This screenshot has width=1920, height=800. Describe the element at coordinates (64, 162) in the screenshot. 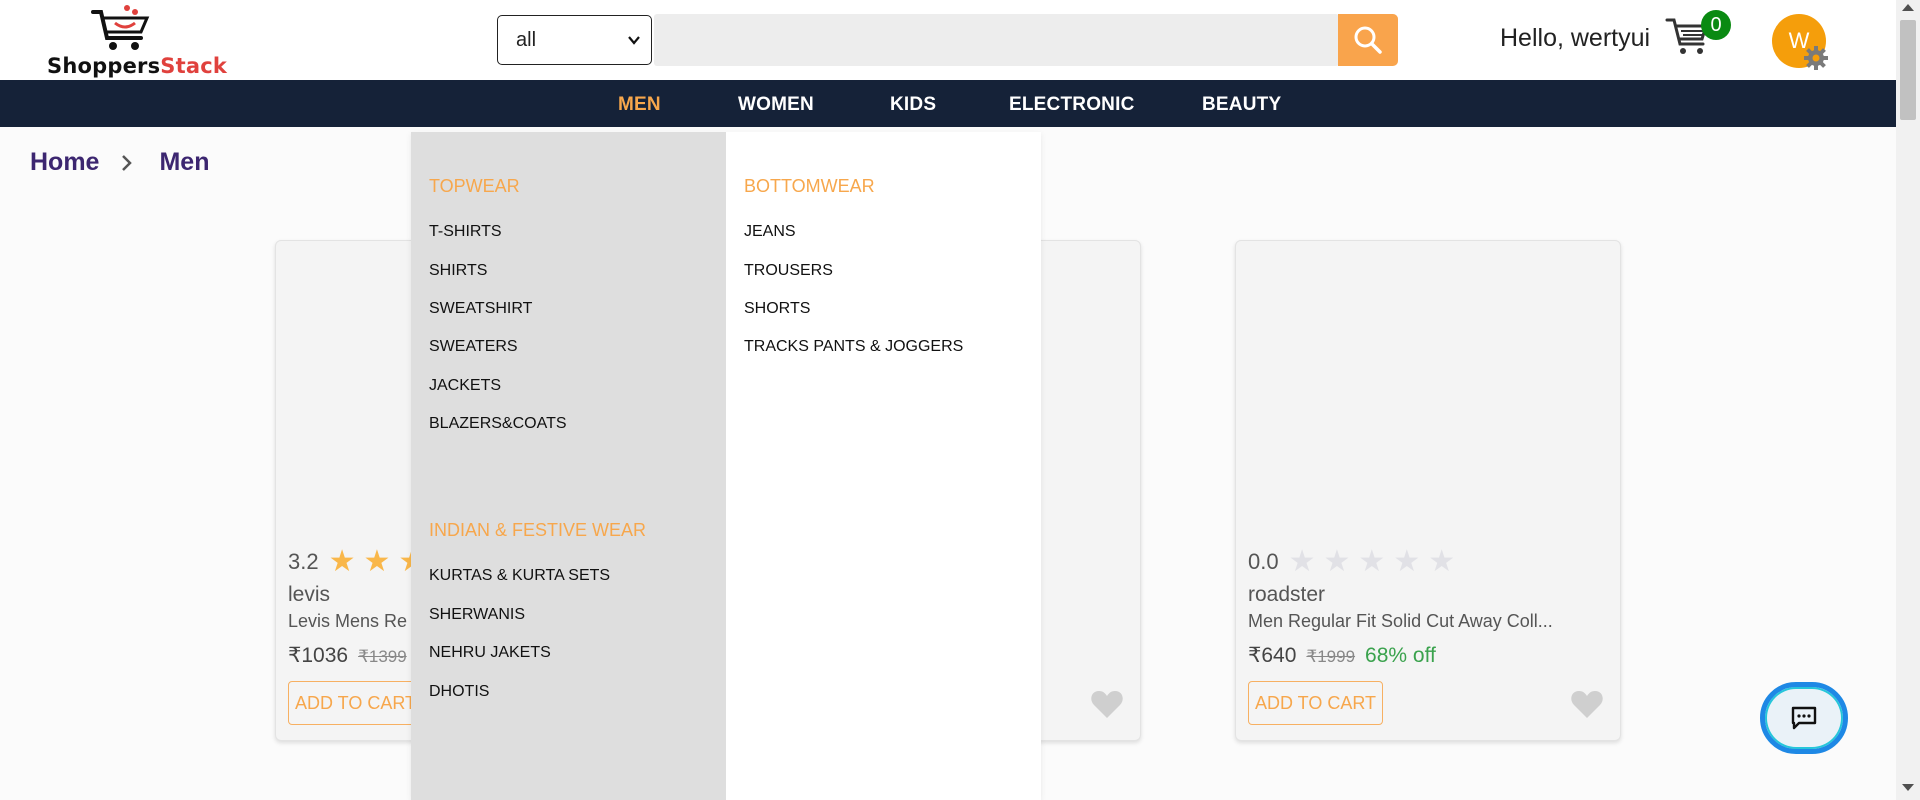

I see `breadcrumb-home: Home` at that location.